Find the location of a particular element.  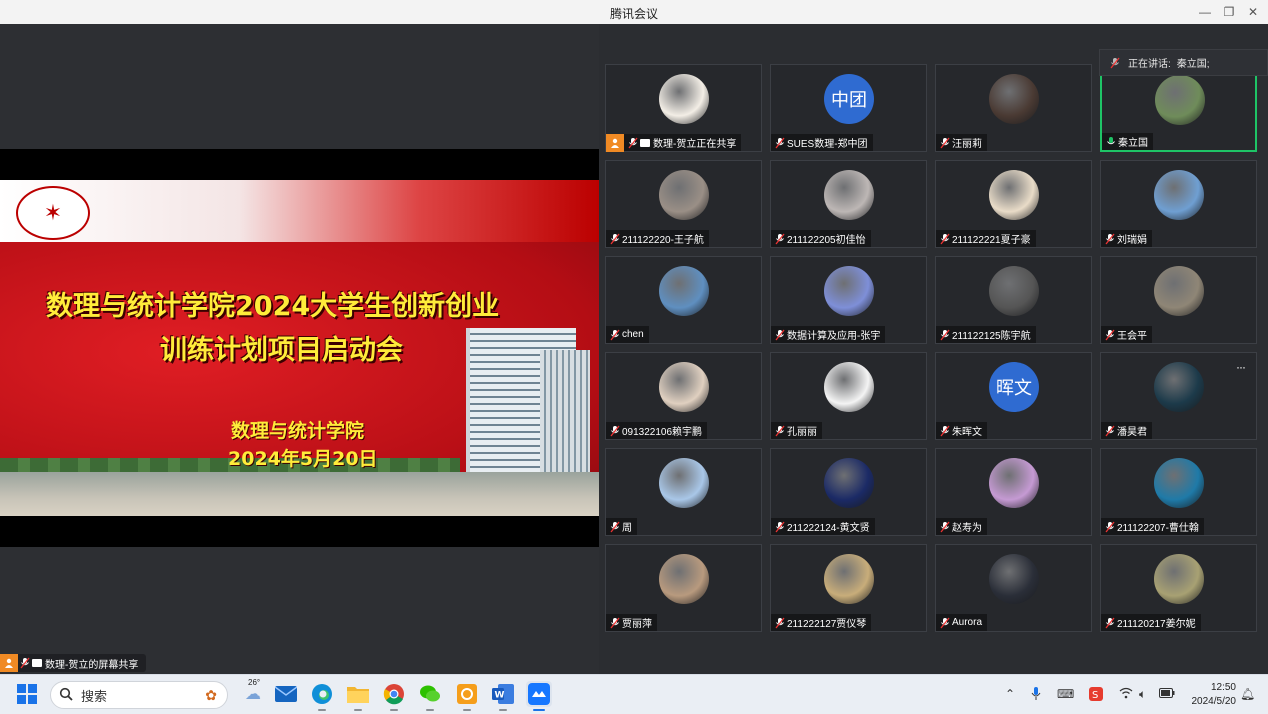

clock-time: 12:50 is located at coordinates (1223, 687).